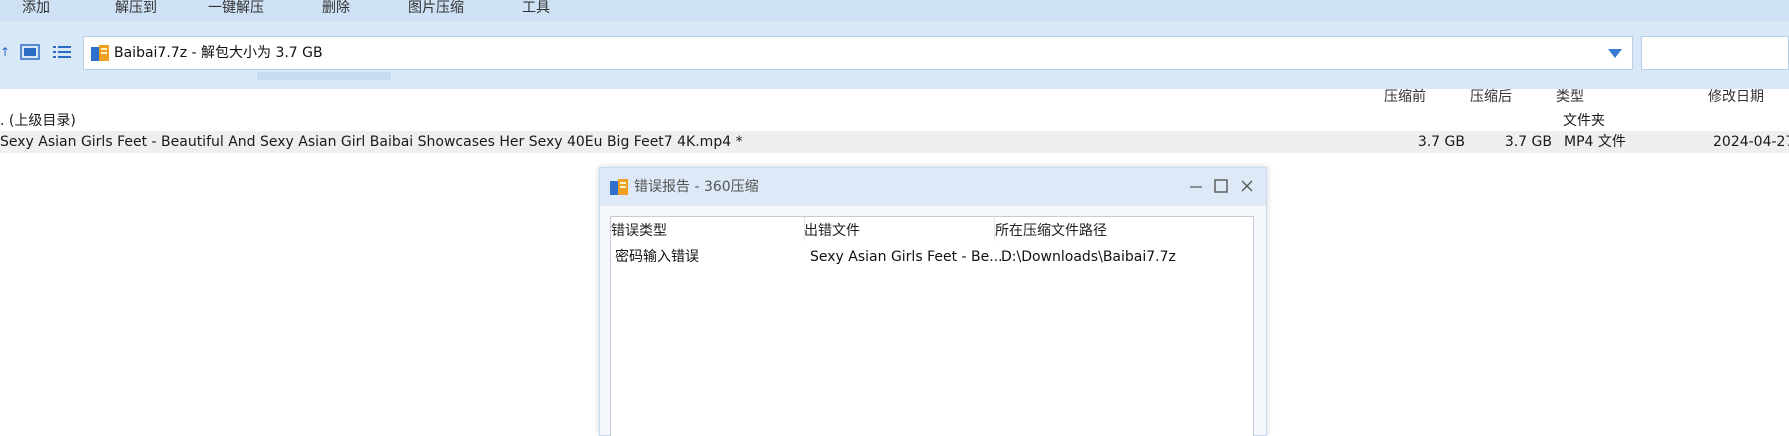  Describe the element at coordinates (5, 52) in the screenshot. I see `up-arrow-icon: ↑` at that location.